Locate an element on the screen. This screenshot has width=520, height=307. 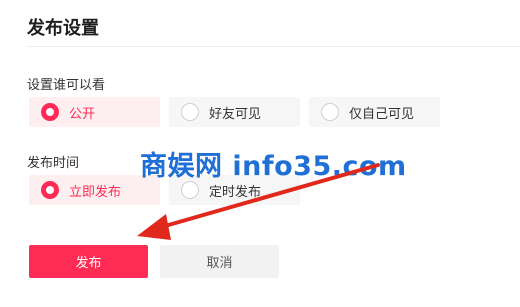
annotation-arrow-icon is located at coordinates (258, 201).